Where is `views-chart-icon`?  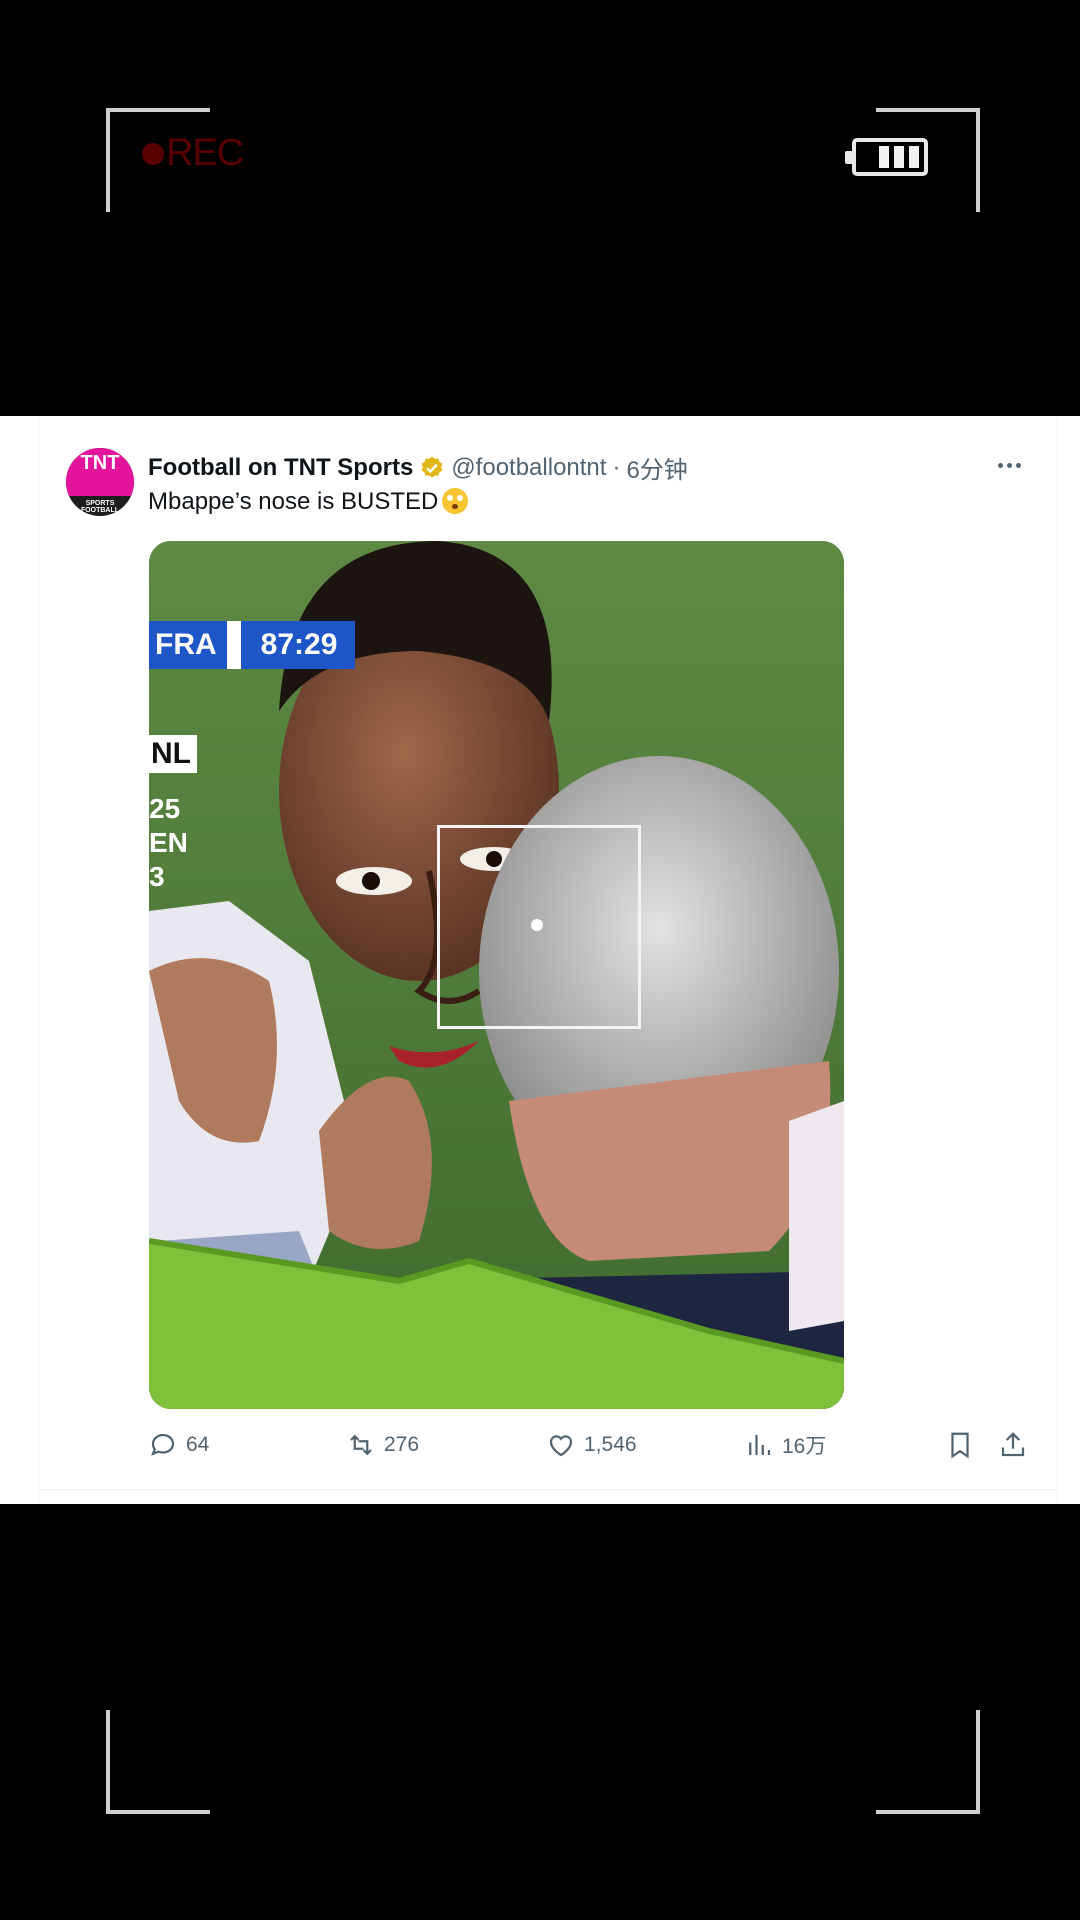
views-chart-icon is located at coordinates (760, 1445).